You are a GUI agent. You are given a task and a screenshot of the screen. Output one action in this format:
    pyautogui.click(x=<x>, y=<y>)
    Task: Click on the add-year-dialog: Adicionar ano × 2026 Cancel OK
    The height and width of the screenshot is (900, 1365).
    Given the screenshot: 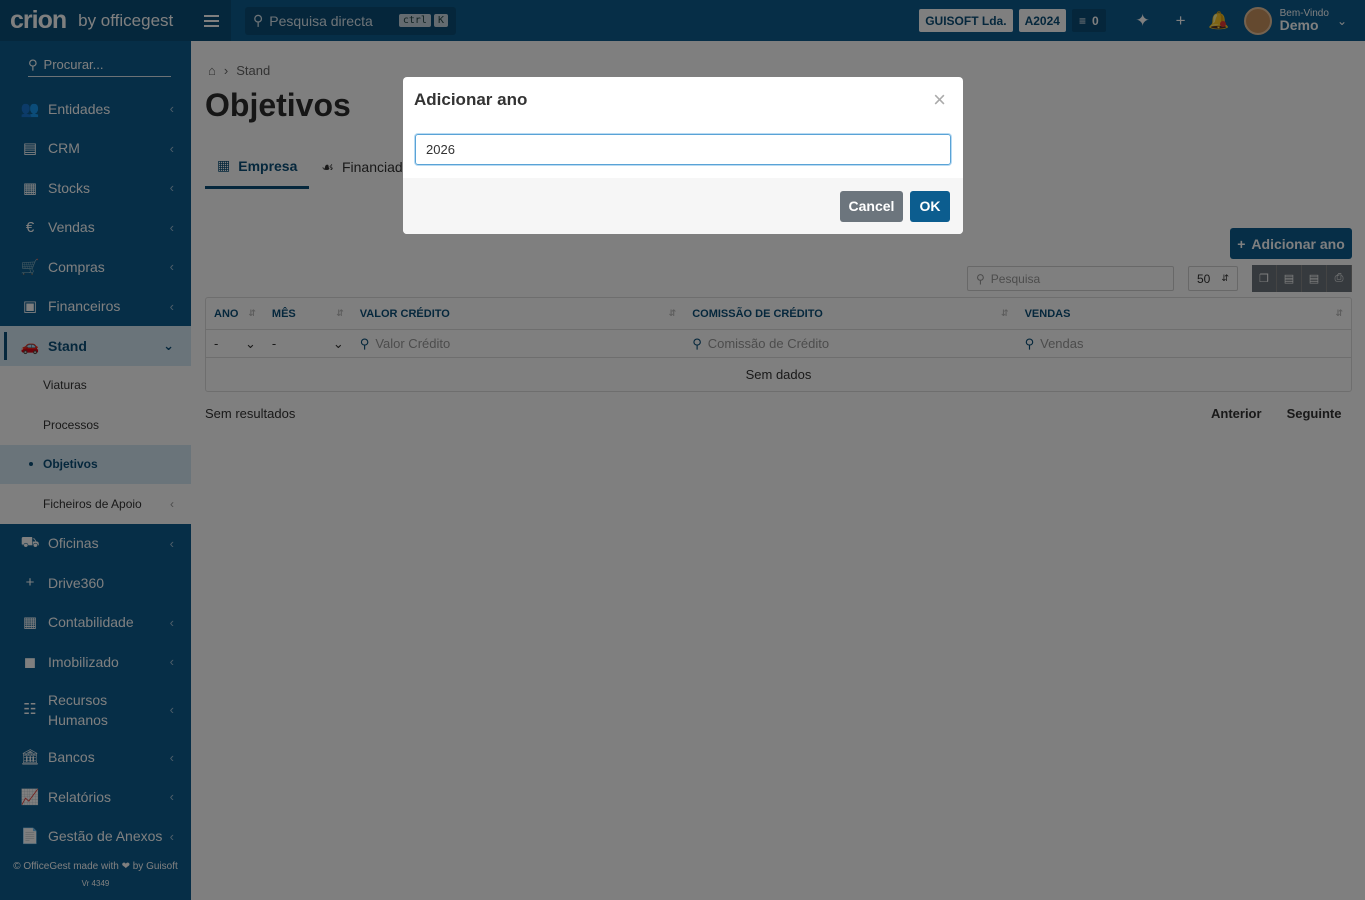 What is the action you would take?
    pyautogui.click(x=683, y=155)
    